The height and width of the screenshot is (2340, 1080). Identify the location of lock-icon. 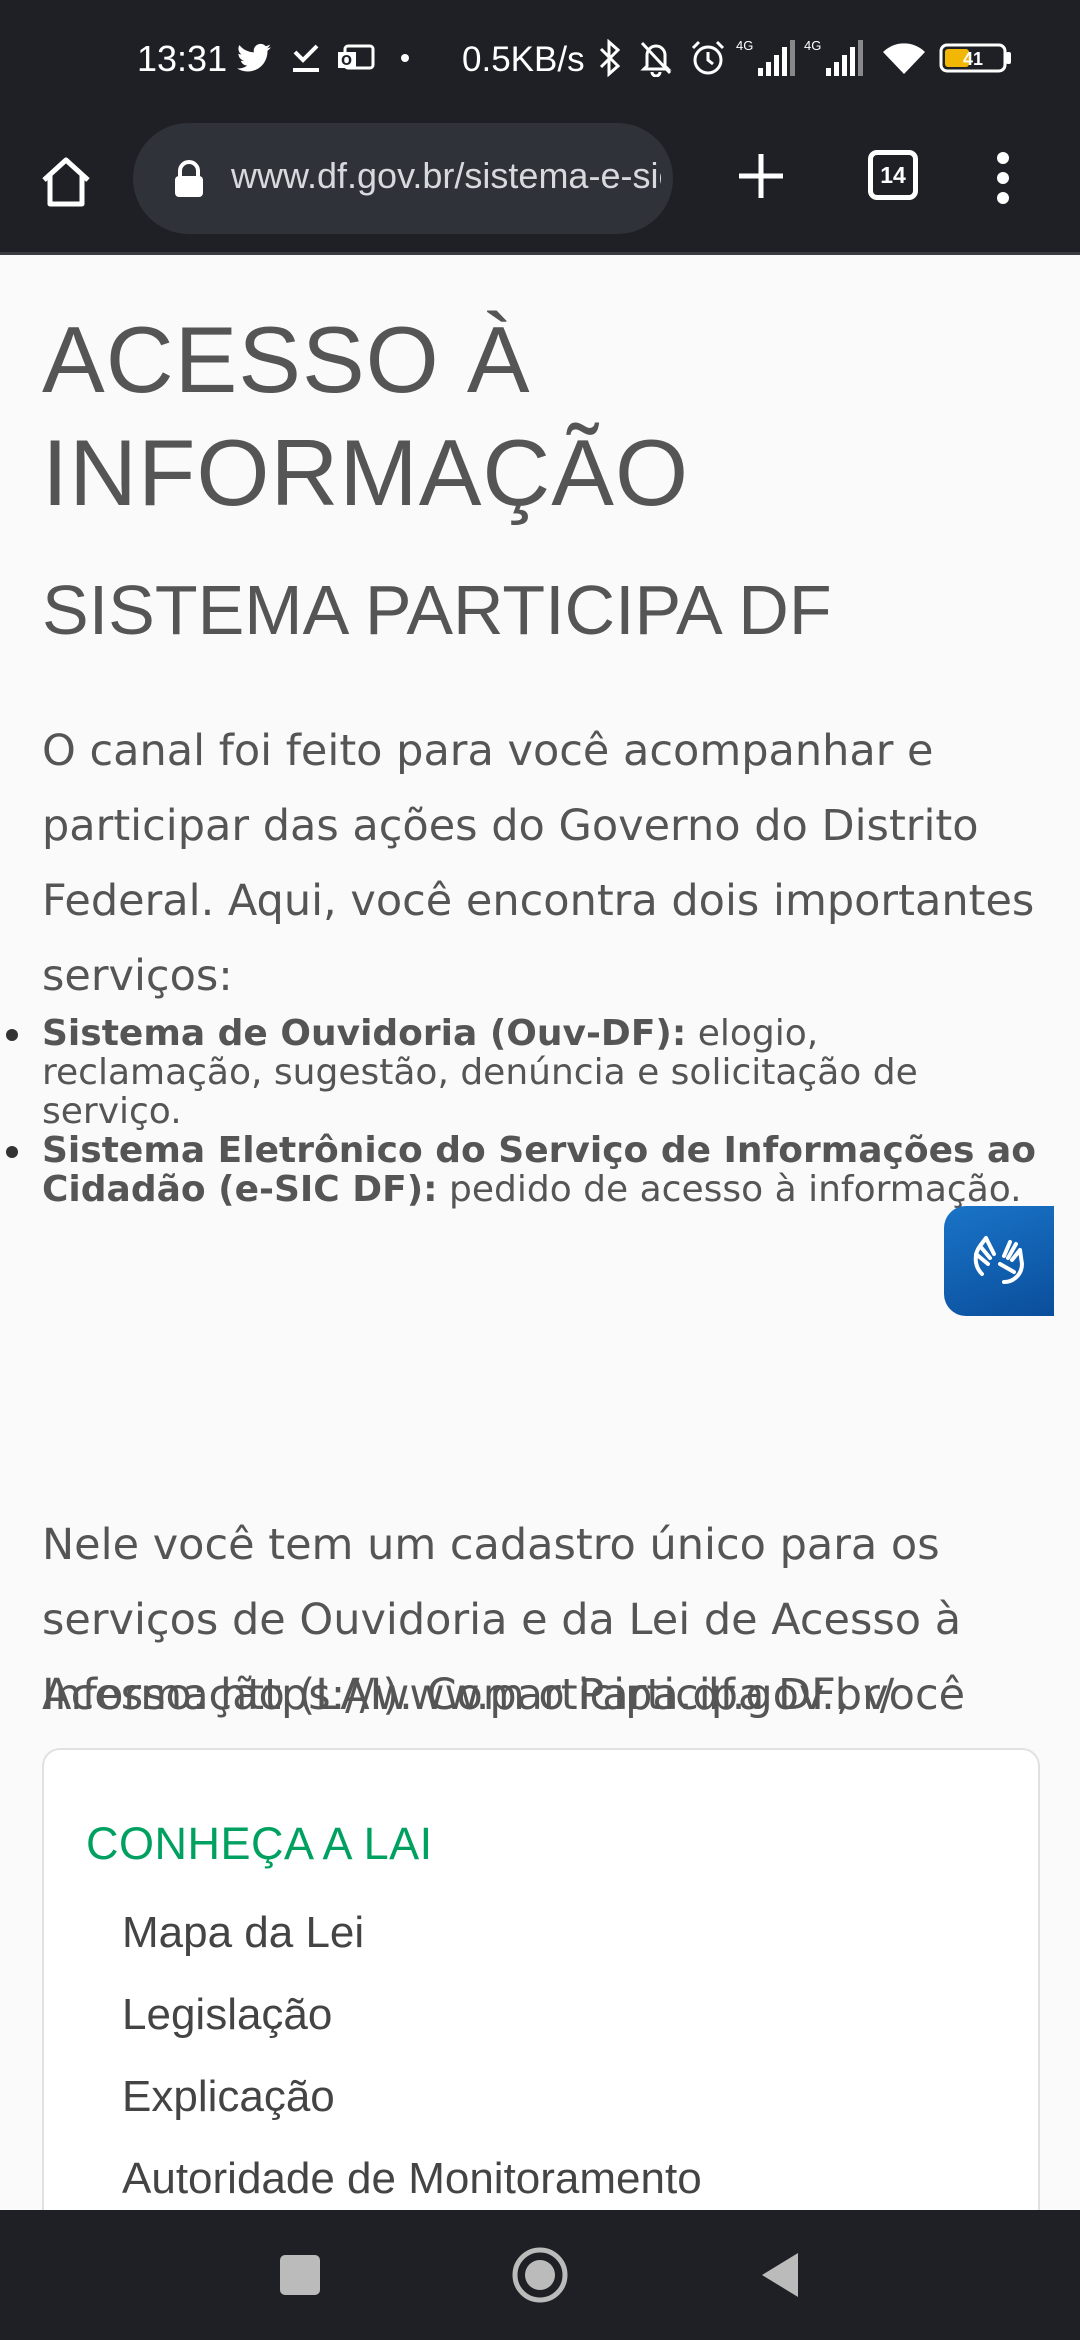
(189, 179).